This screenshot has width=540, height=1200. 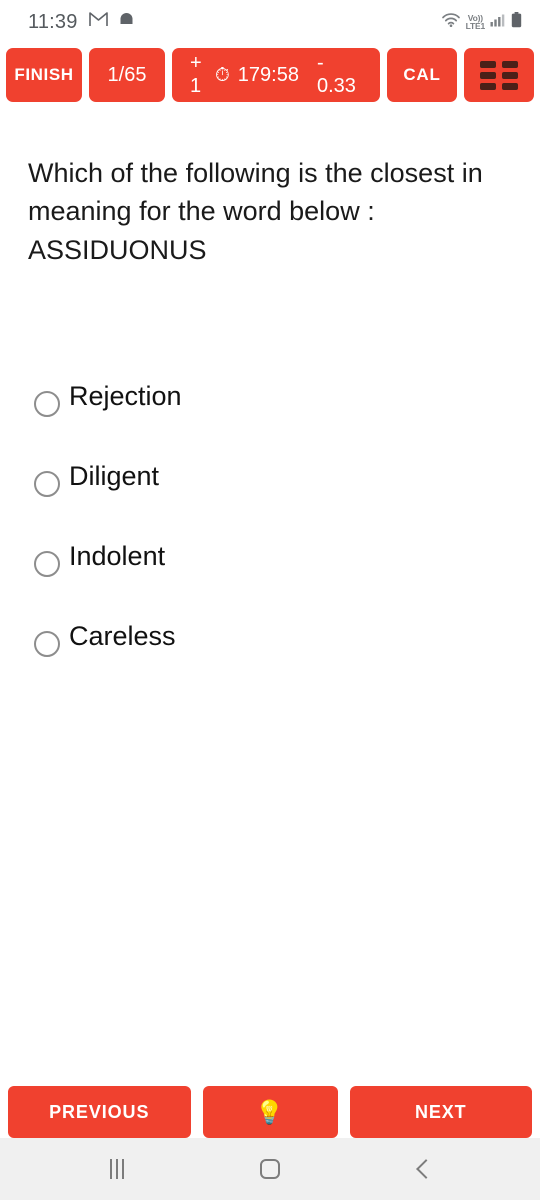 I want to click on recents-button, so click(x=117, y=1169).